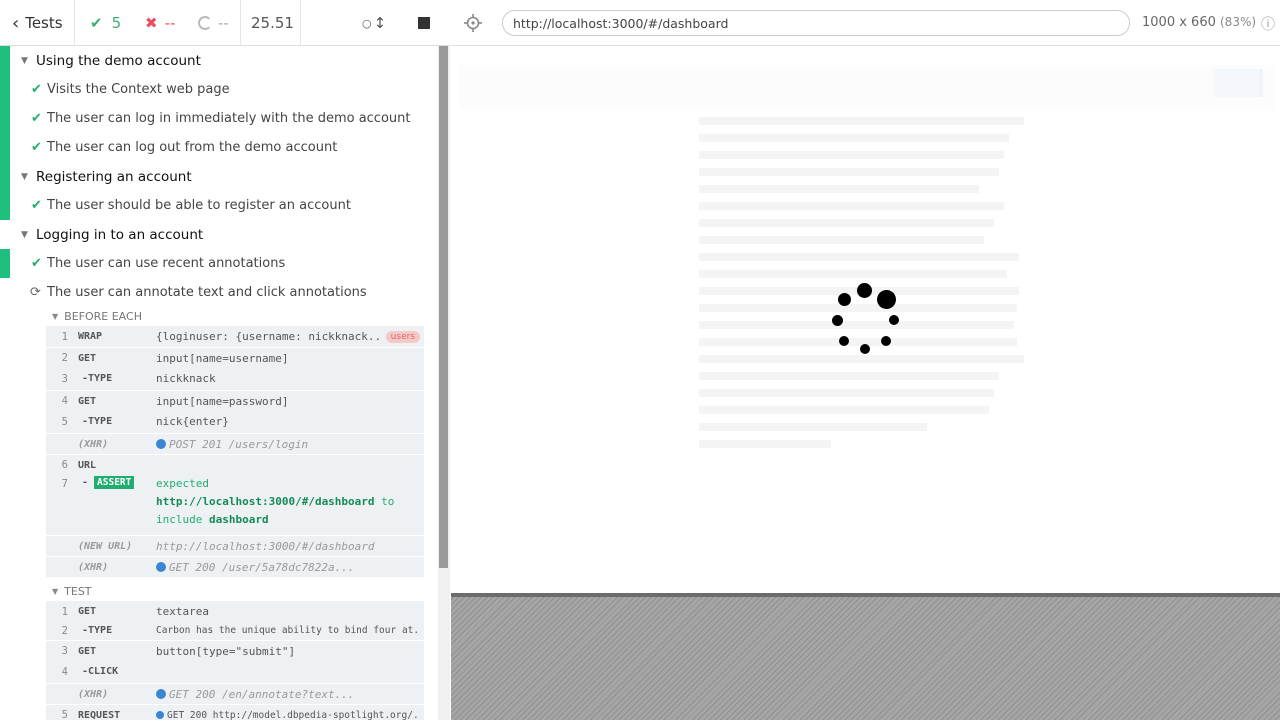  Describe the element at coordinates (816, 23) in the screenshot. I see `url-input: http://localhost:3000/#/dashboard` at that location.